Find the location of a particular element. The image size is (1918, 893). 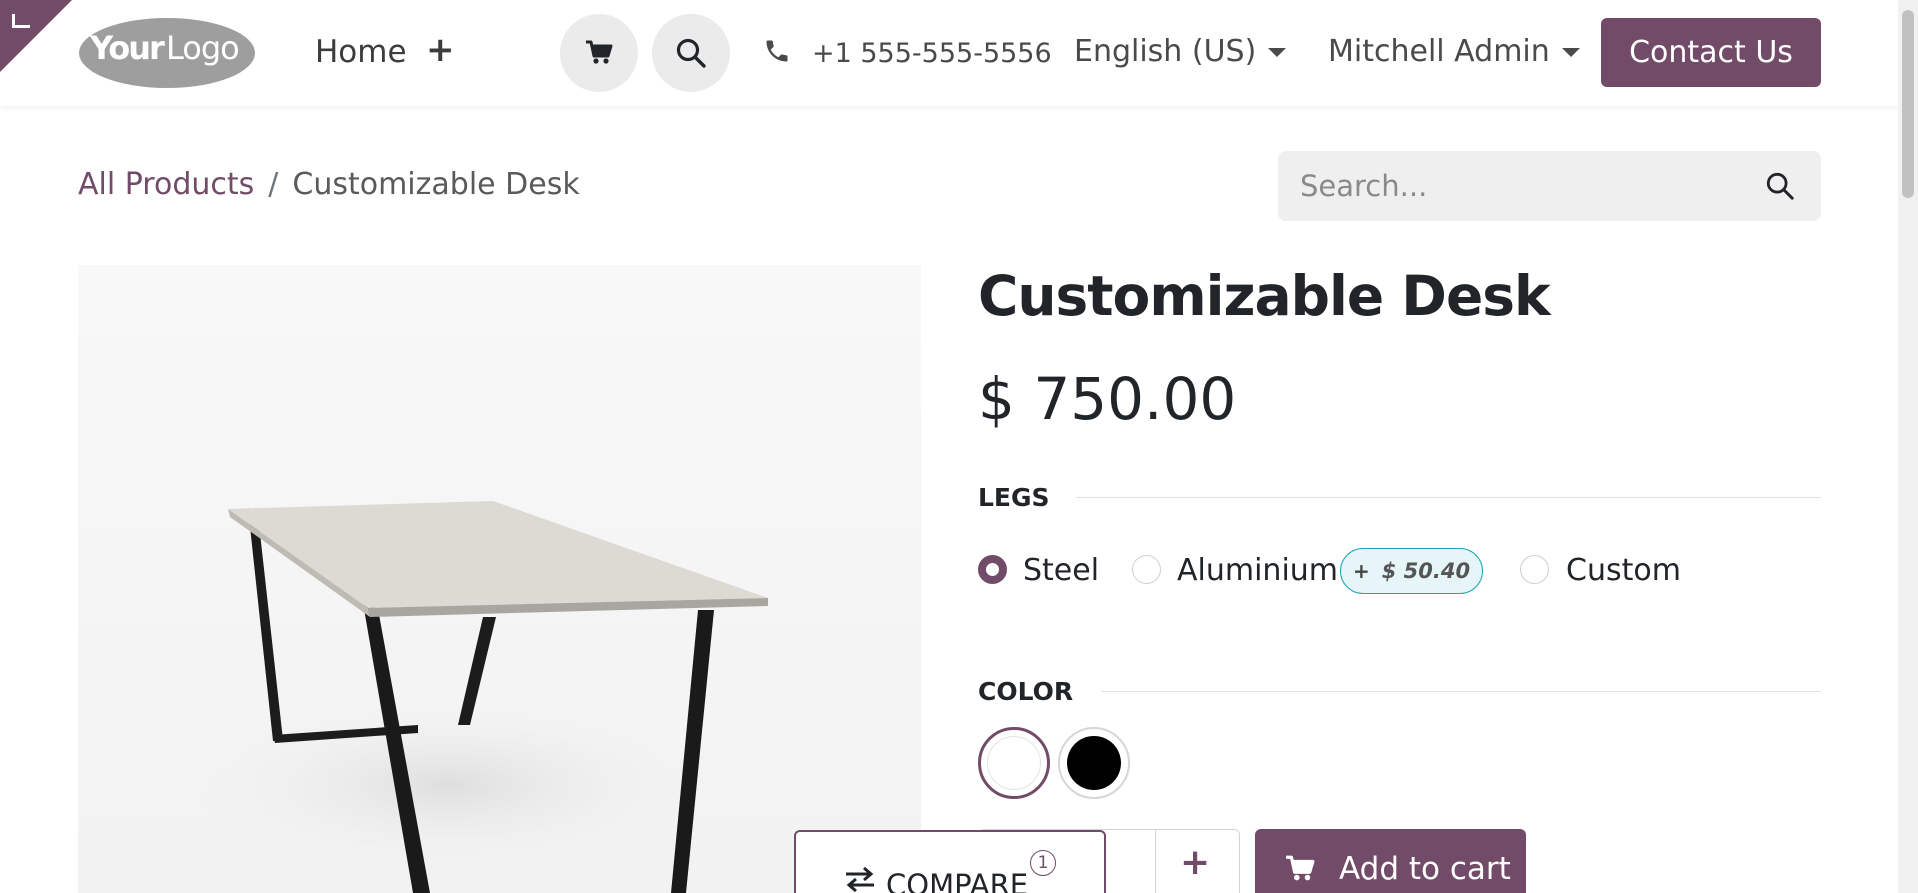

quantity-separator is located at coordinates (1155, 861).